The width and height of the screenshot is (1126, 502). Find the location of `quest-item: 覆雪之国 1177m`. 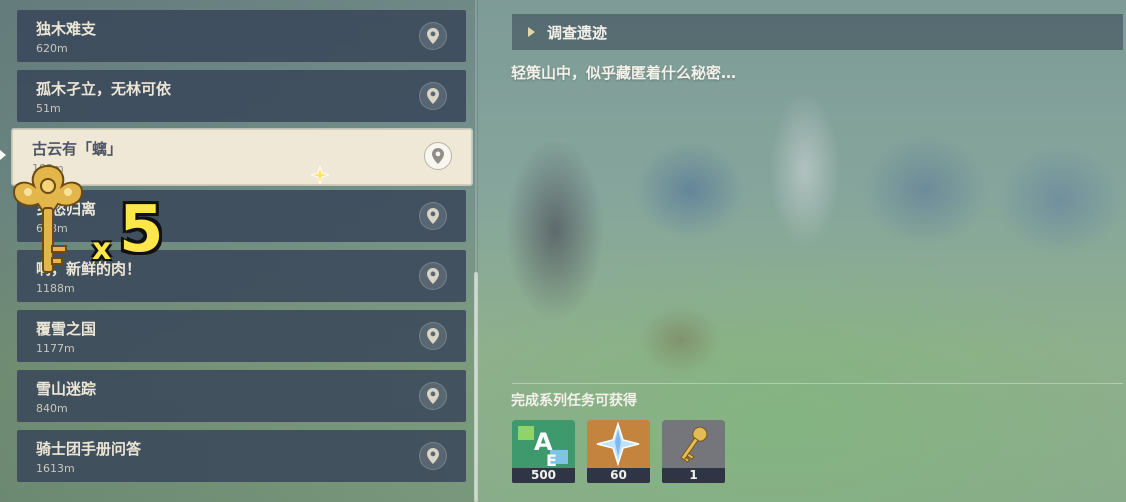

quest-item: 覆雪之国 1177m is located at coordinates (241, 336).